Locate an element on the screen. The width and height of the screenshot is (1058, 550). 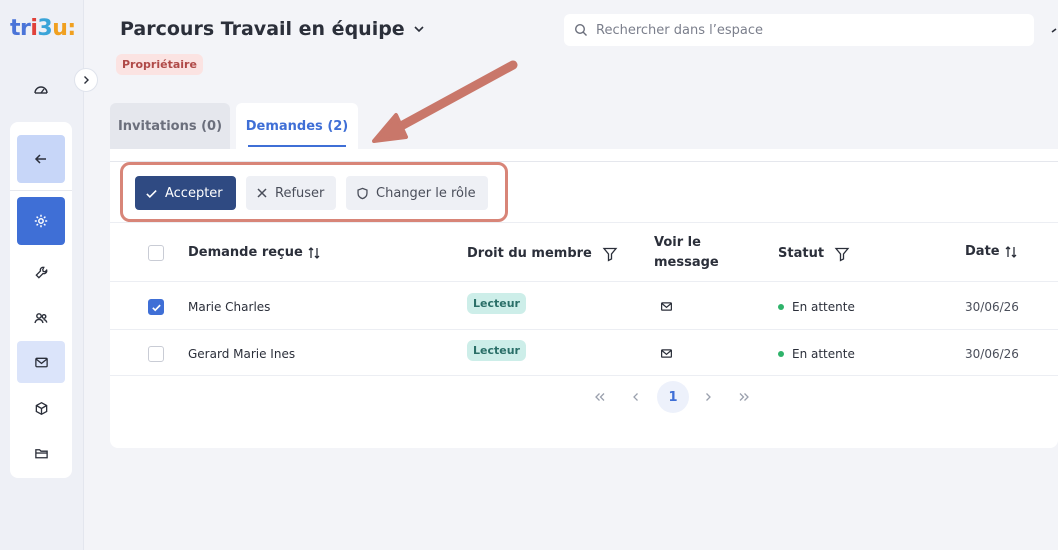
pagination-last-button is located at coordinates (744, 397).